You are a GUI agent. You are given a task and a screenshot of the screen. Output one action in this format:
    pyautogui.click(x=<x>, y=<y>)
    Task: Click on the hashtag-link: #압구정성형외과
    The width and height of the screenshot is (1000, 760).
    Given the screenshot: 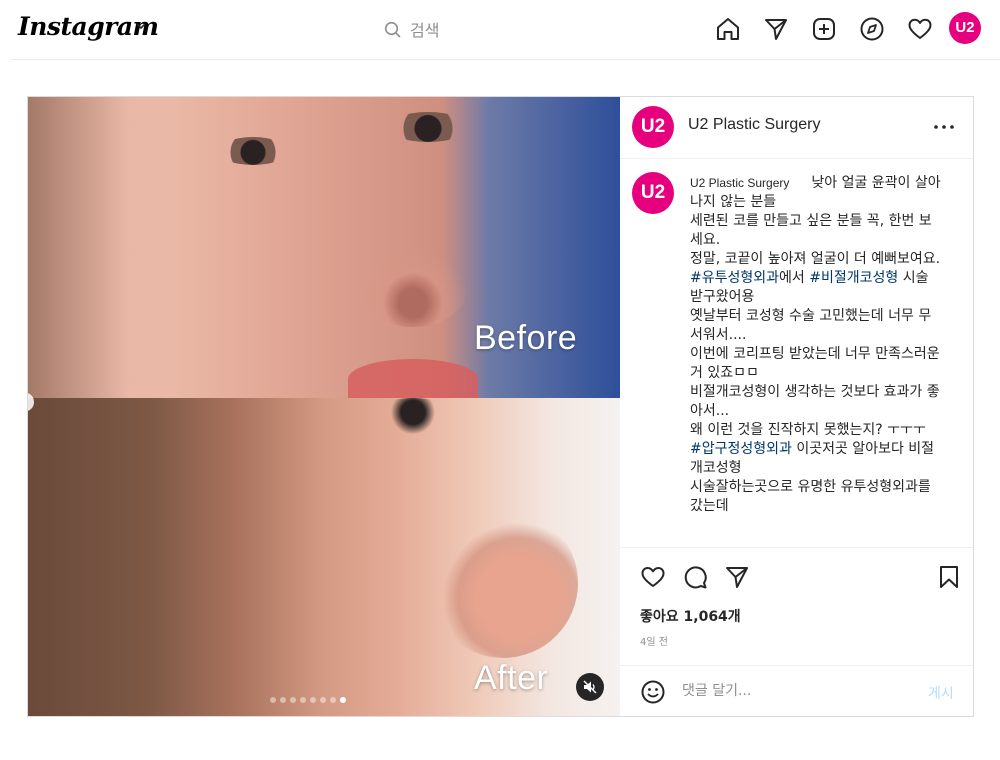 What is the action you would take?
    pyautogui.click(x=741, y=449)
    